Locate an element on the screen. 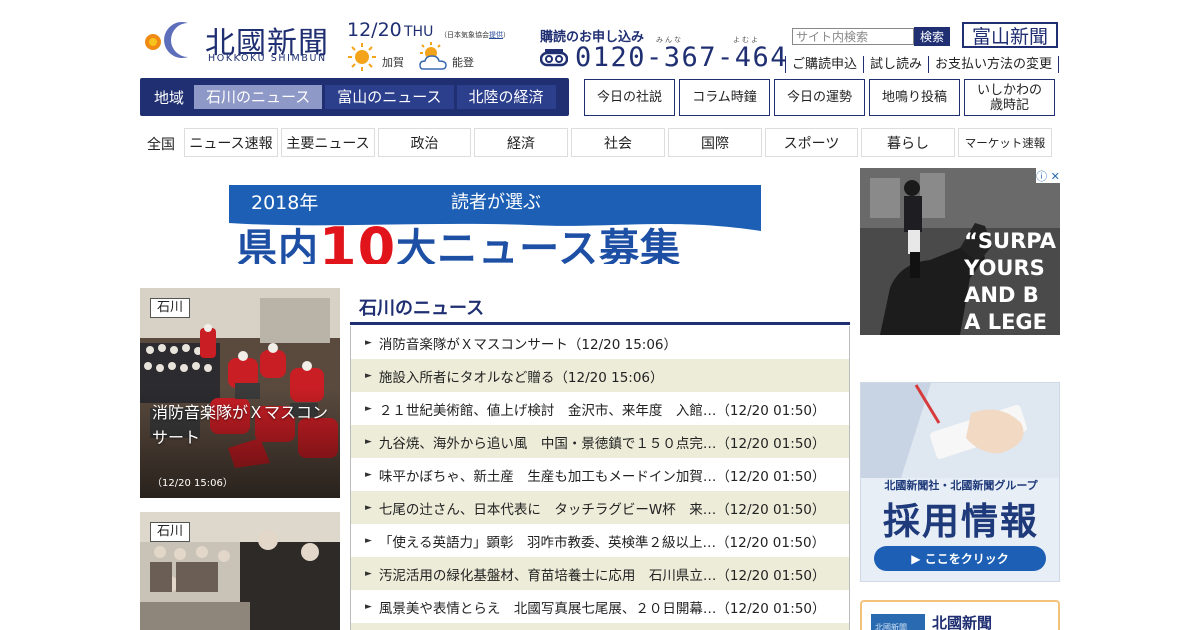 This screenshot has width=1200, height=630. reader-post-button: 地鳴り投稿 is located at coordinates (914, 97).